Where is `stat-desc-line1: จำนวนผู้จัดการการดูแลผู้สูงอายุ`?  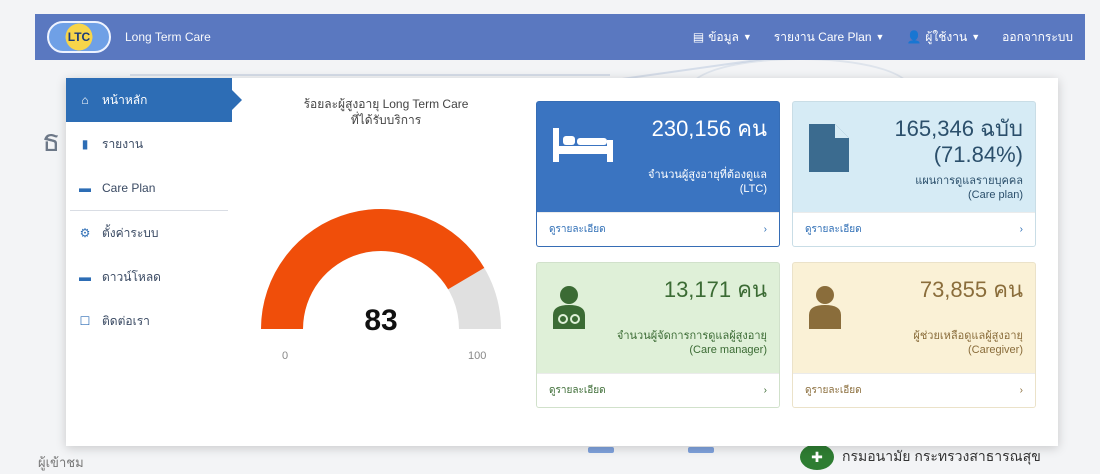
stat-desc-line1: จำนวนผู้จัดการการดูแลผู้สูงอายุ is located at coordinates (691, 336).